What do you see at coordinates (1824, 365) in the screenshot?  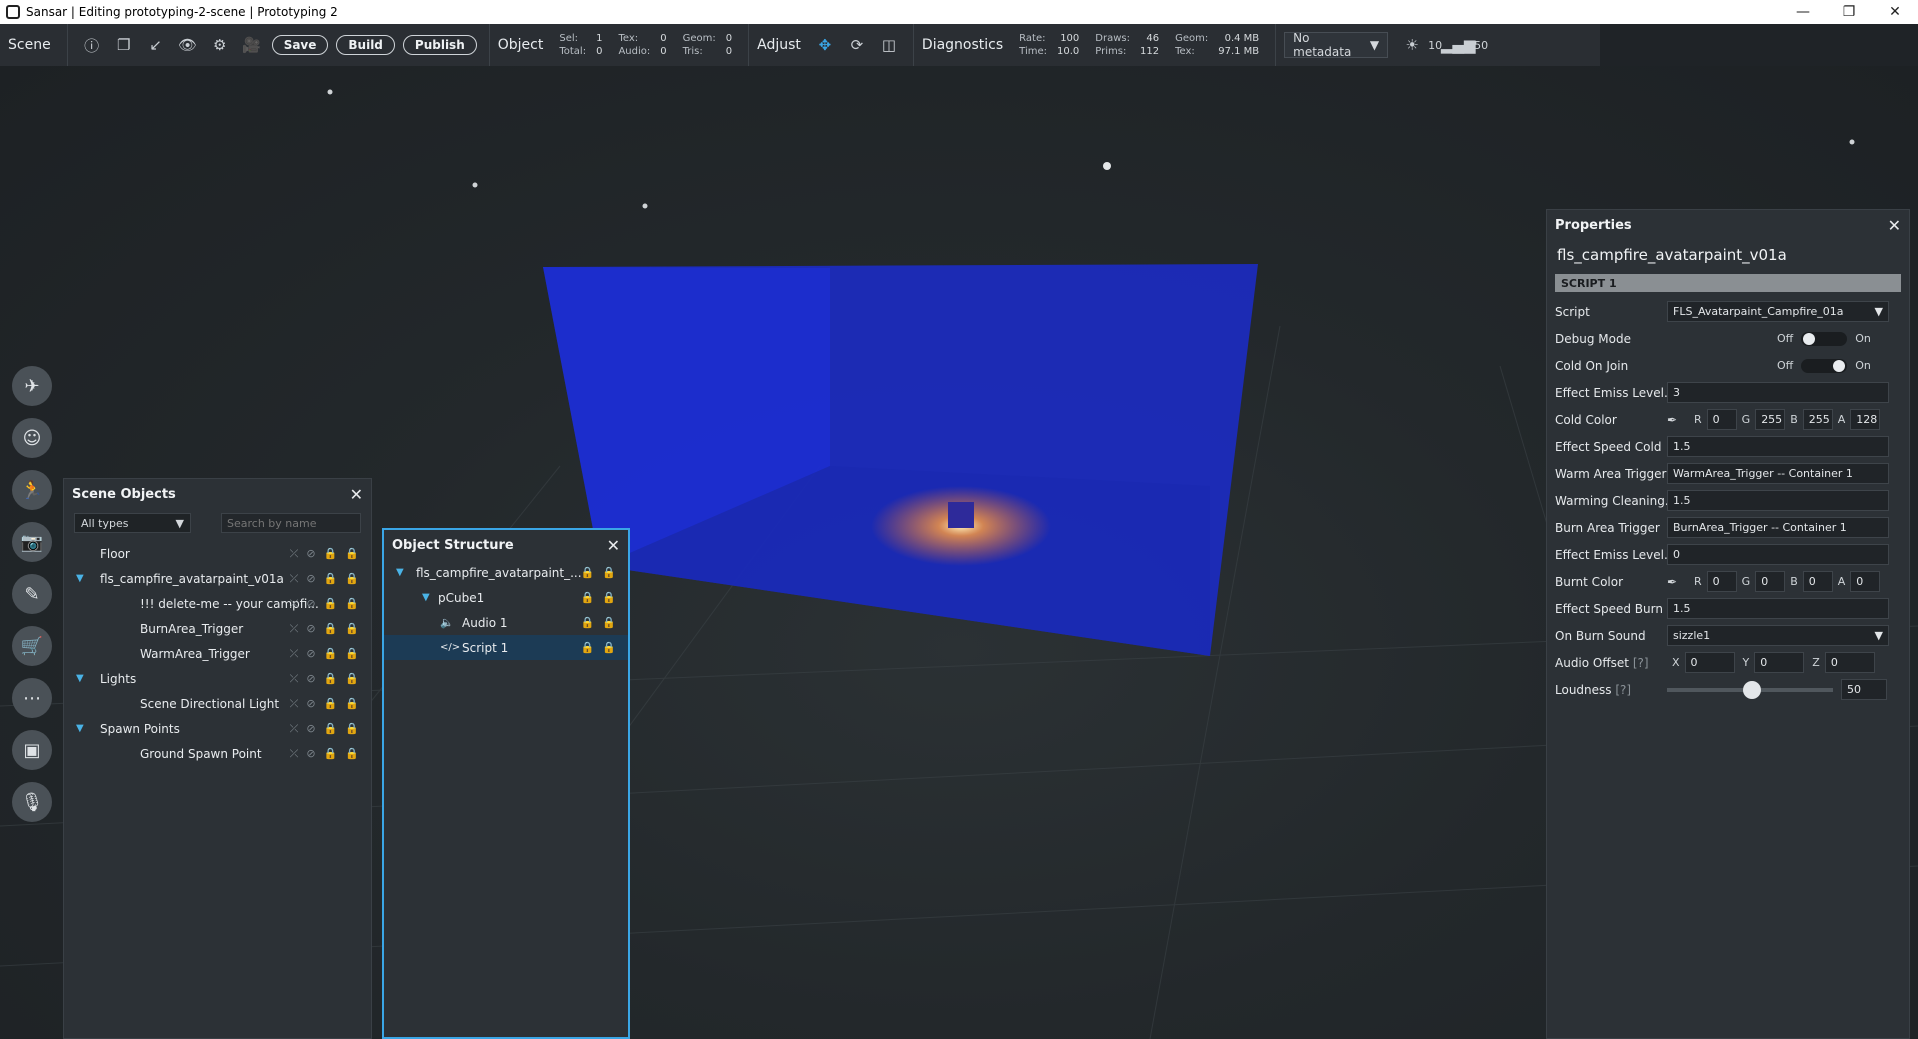 I see `cold-join-toggle` at bounding box center [1824, 365].